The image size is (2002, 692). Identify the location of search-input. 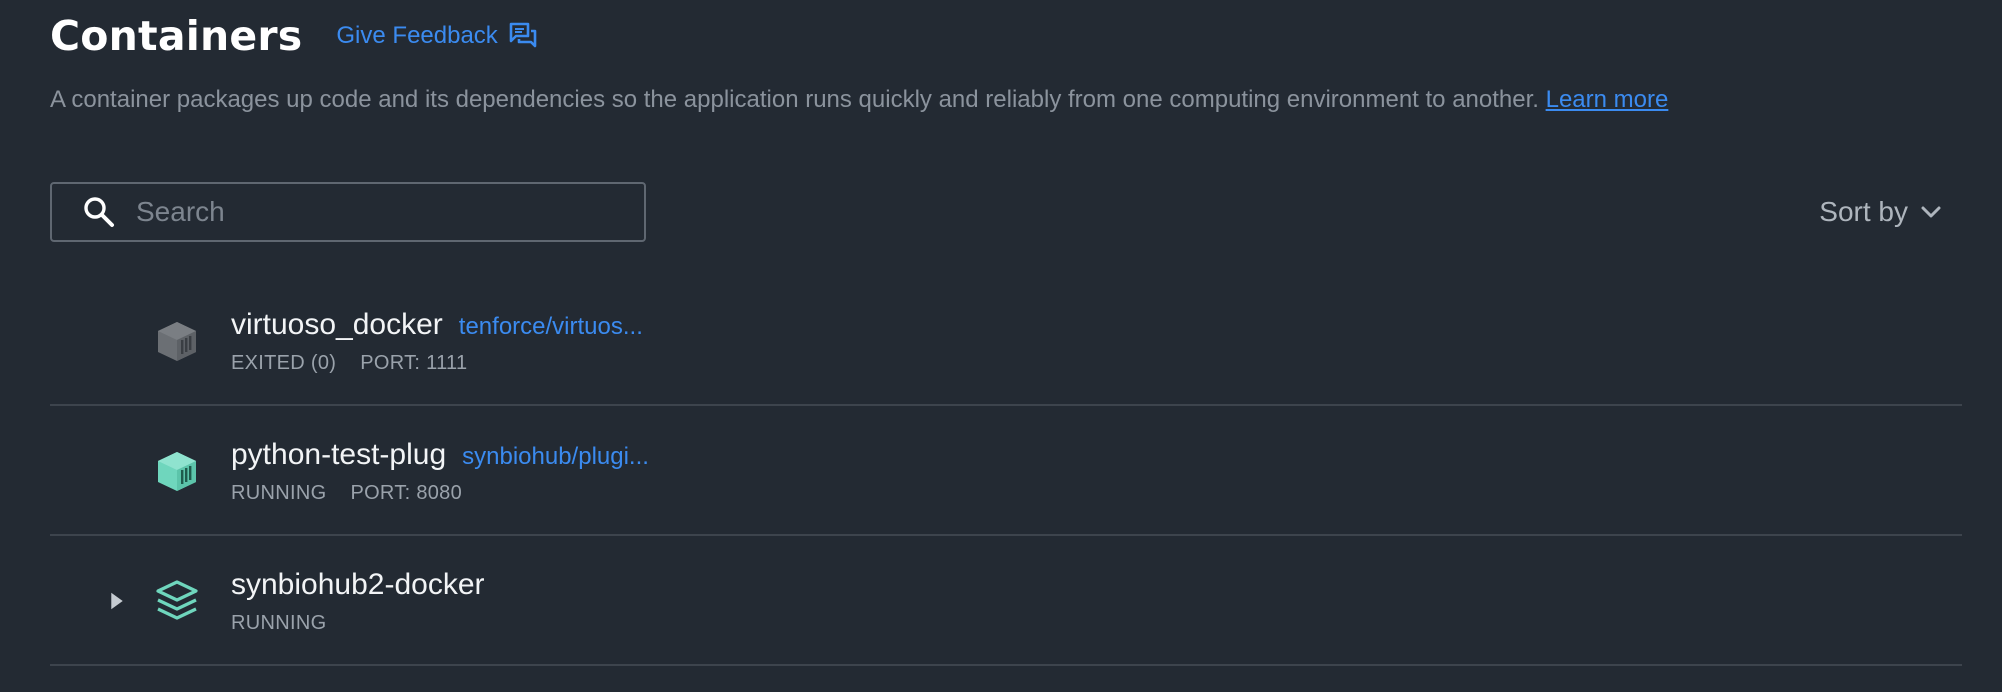
(376, 212).